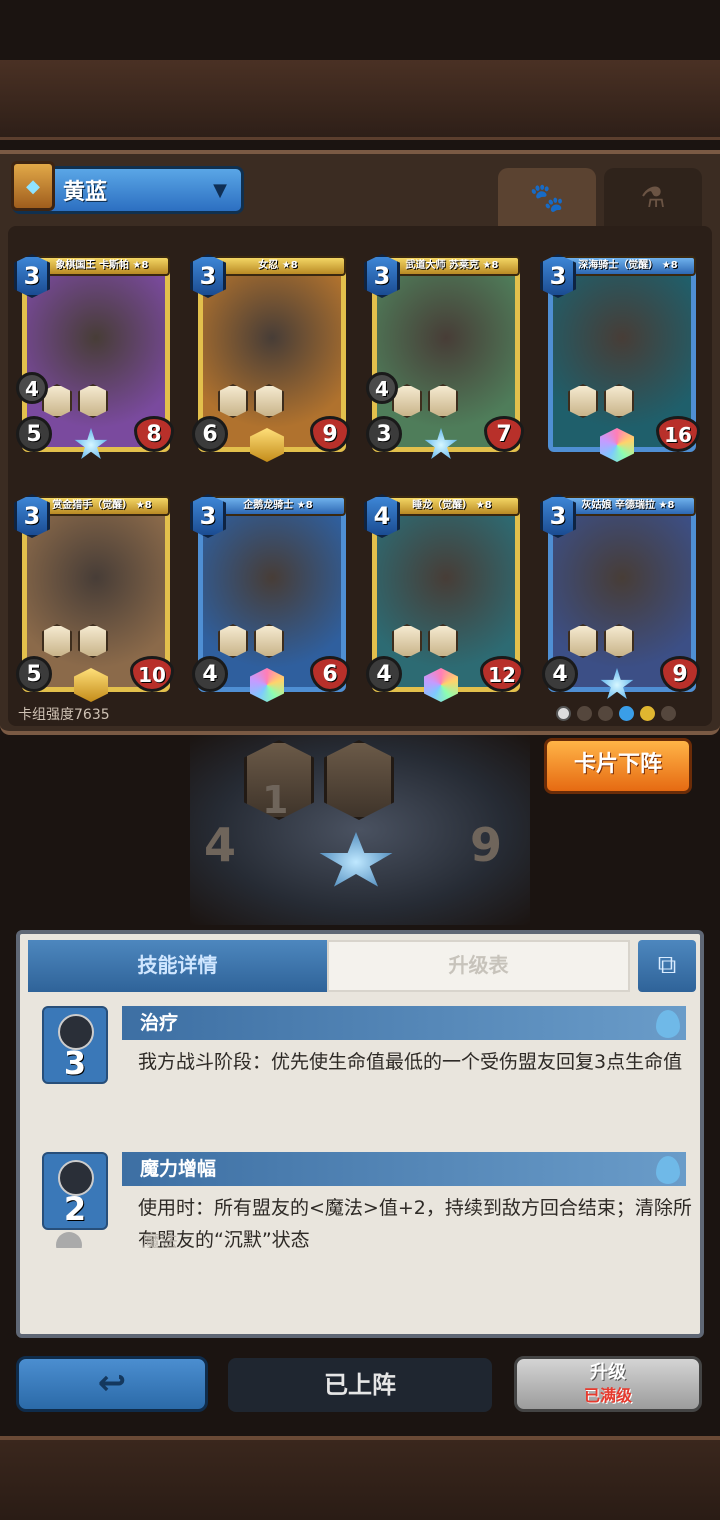  Describe the element at coordinates (76, 1032) in the screenshot. I see `heal-cross-icon` at that location.